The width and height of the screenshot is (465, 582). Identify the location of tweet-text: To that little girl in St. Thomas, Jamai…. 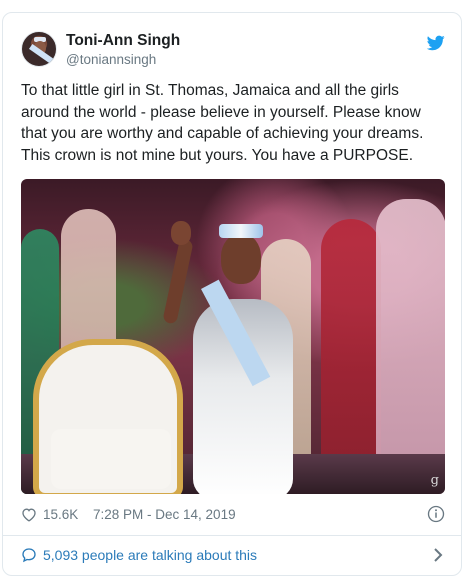
(222, 123).